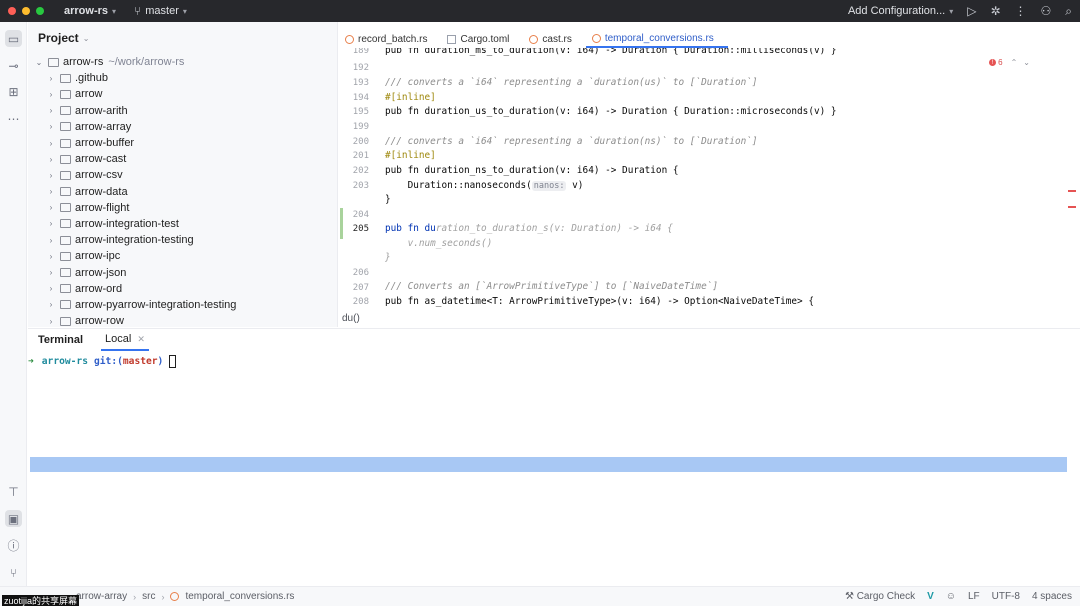 The width and height of the screenshot is (1080, 606). I want to click on run-icon: ▷, so click(971, 11).